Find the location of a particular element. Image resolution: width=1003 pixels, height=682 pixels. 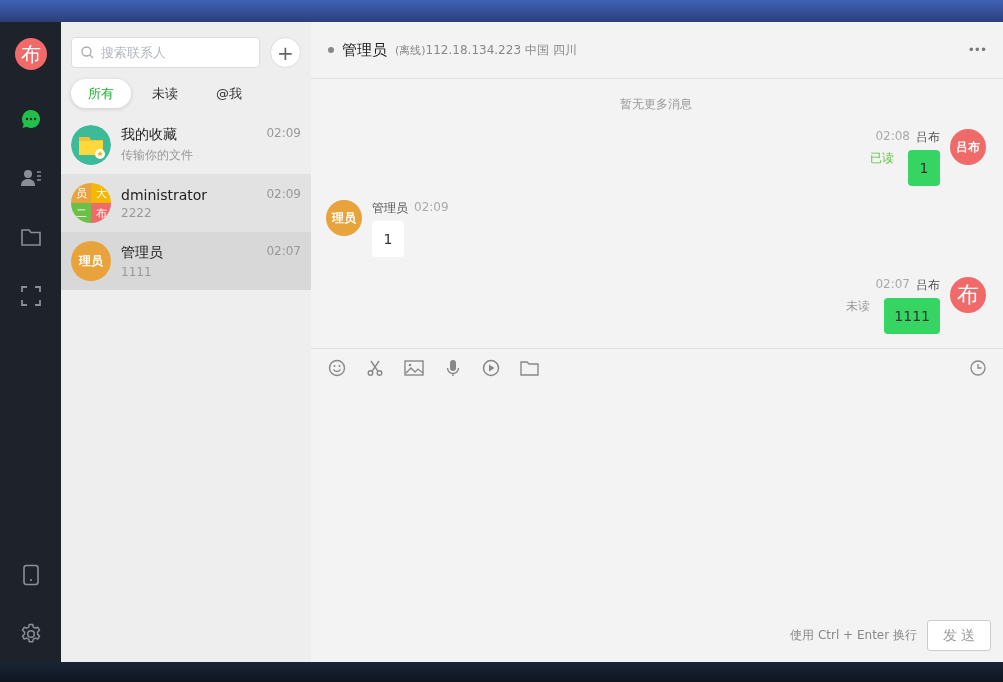

message-preview: 2222 is located at coordinates (137, 212).